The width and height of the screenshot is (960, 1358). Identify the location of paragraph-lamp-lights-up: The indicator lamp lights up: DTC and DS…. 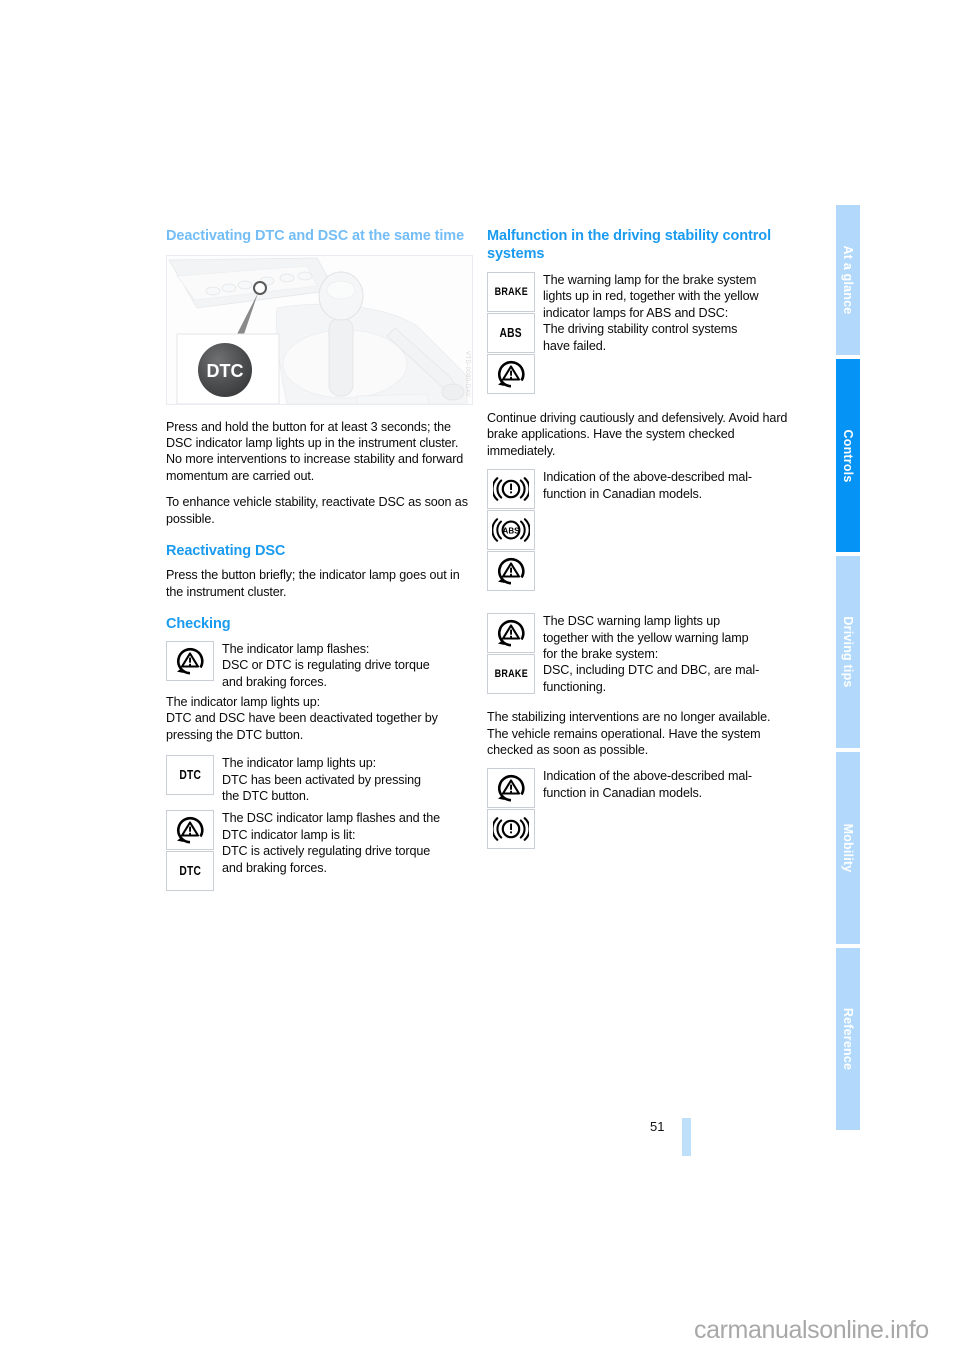
(302, 718).